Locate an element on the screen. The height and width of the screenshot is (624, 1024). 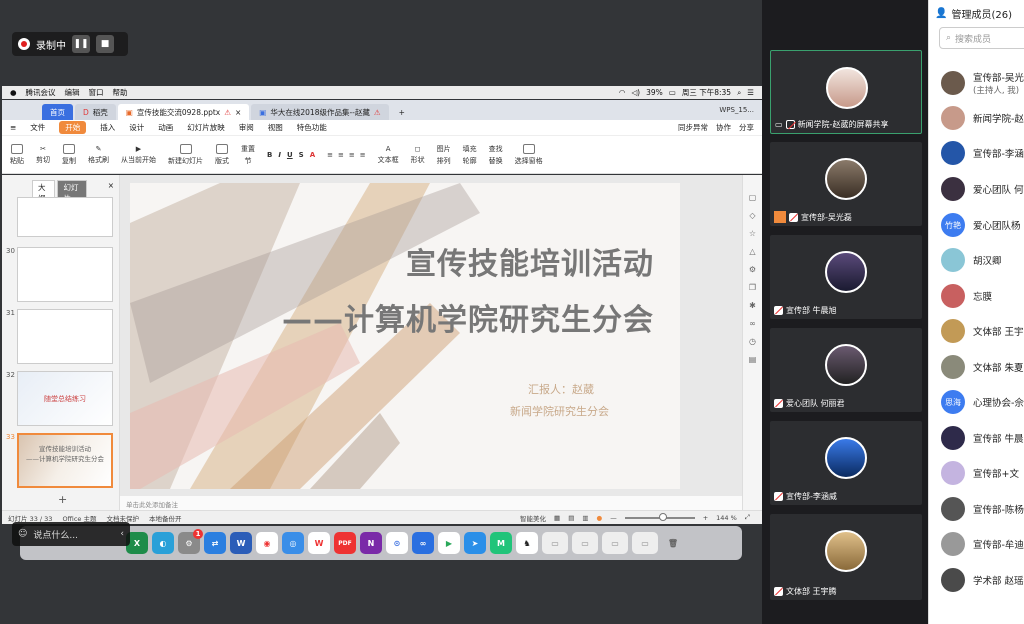
system-preferences-icon: ⚙ 1 is located at coordinates (190, 541).